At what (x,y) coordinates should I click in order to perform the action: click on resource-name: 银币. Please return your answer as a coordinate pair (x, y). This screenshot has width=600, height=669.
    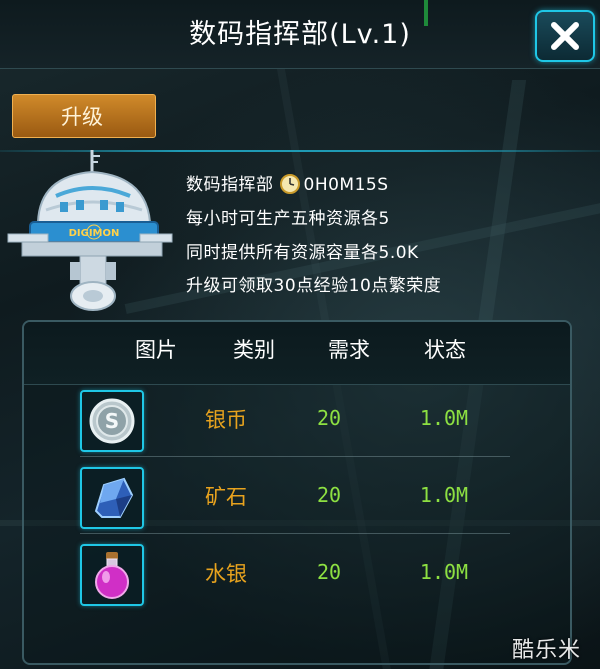
    Looking at the image, I should click on (226, 420).